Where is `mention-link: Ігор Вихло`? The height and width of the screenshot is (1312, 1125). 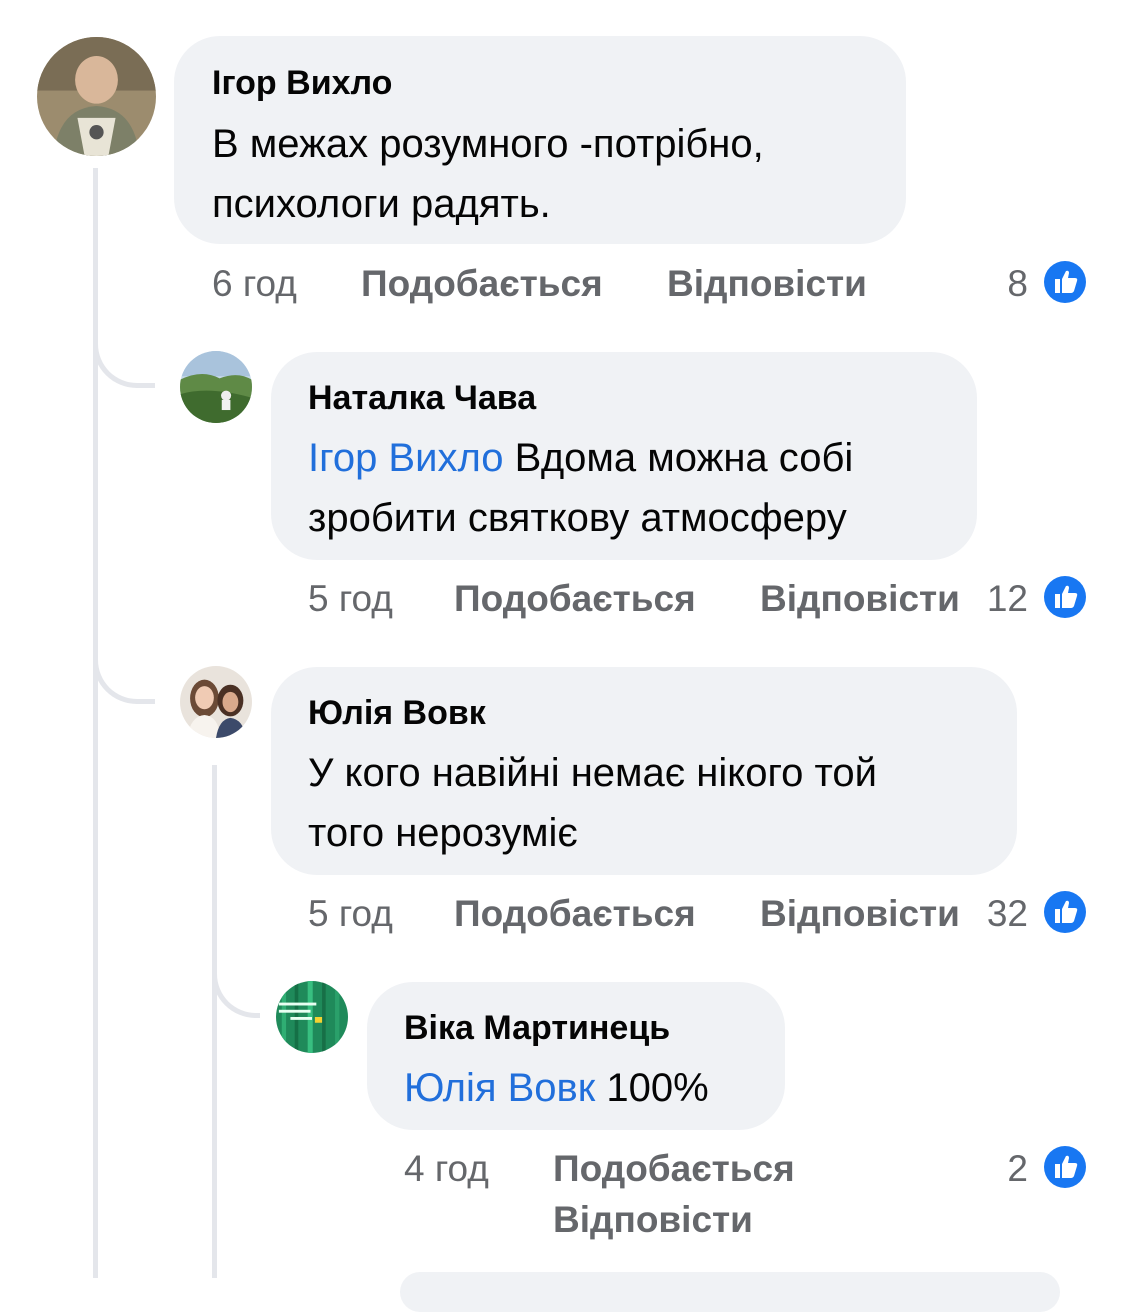 mention-link: Ігор Вихло is located at coordinates (406, 458).